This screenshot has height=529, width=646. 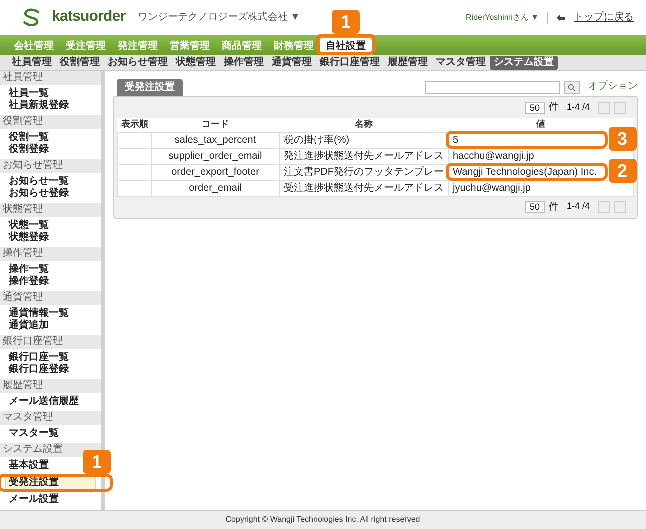 What do you see at coordinates (196, 63) in the screenshot?
I see `subnav-tab: 状態管理` at bounding box center [196, 63].